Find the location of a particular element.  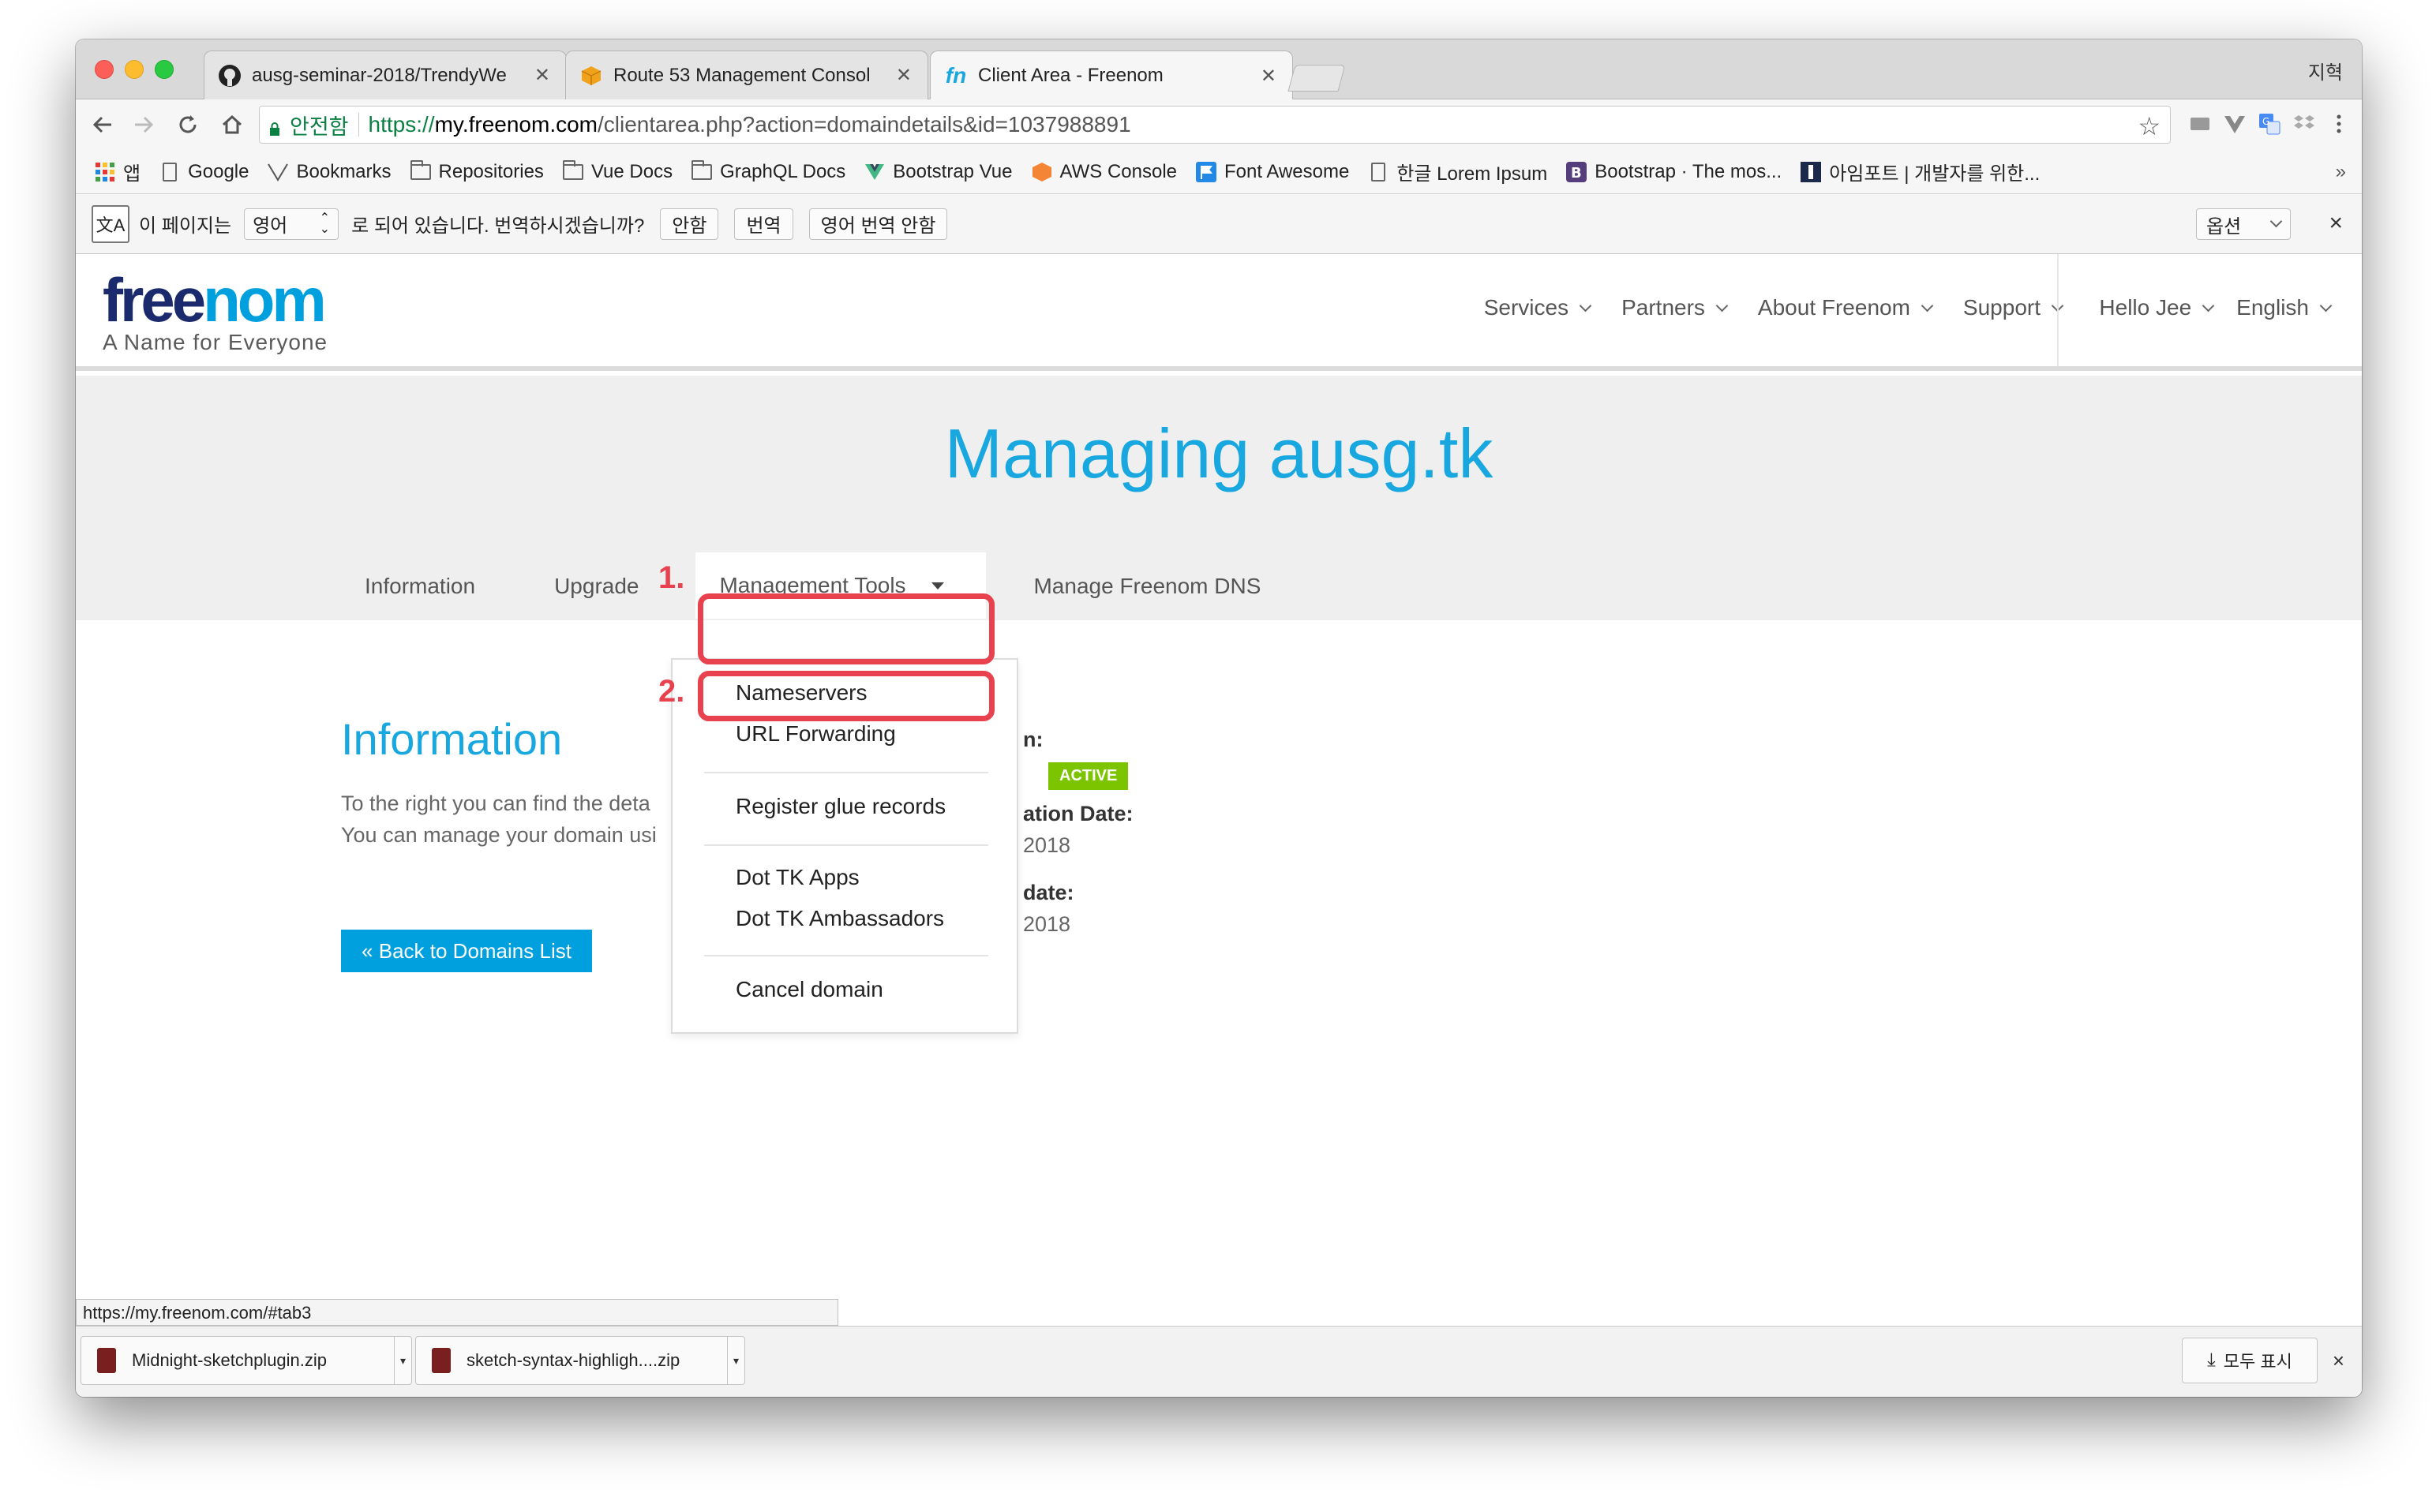

language-menu: English is located at coordinates (2285, 307).